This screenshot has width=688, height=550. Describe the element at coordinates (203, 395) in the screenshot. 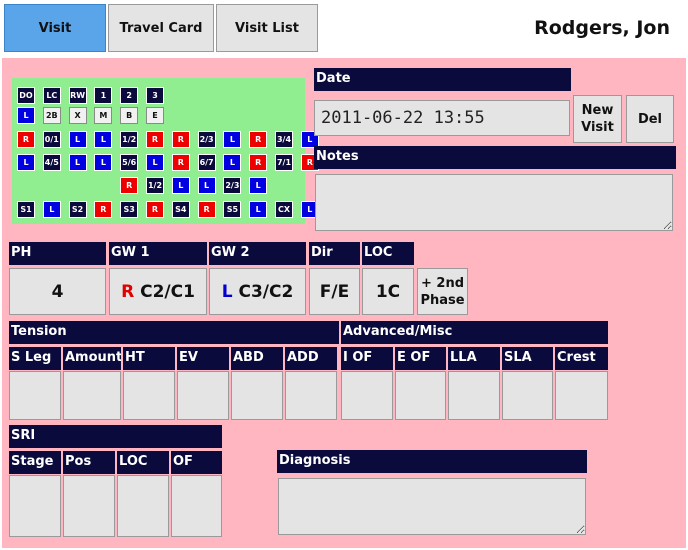

I see `tension-col-ev-field` at that location.